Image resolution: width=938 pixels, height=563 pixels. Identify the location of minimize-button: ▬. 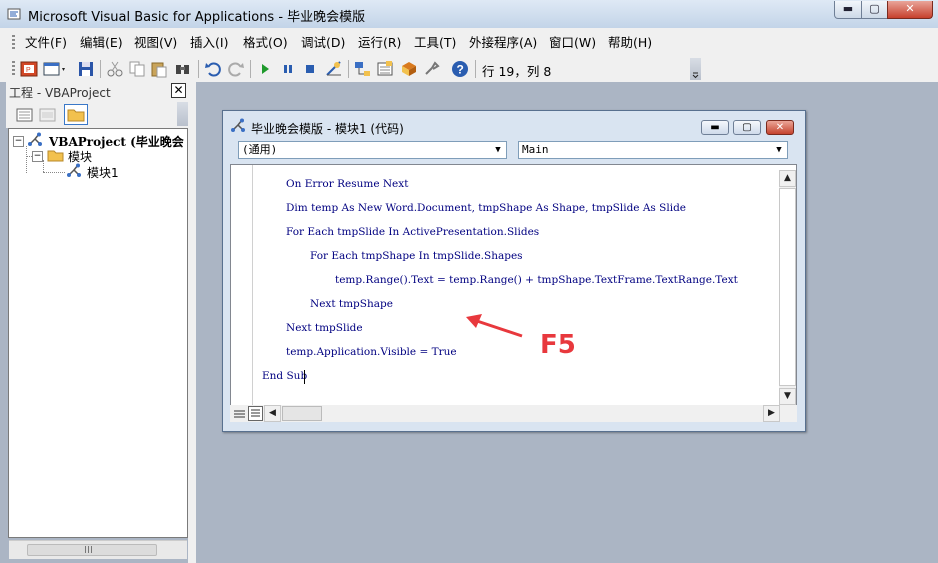
(848, 10).